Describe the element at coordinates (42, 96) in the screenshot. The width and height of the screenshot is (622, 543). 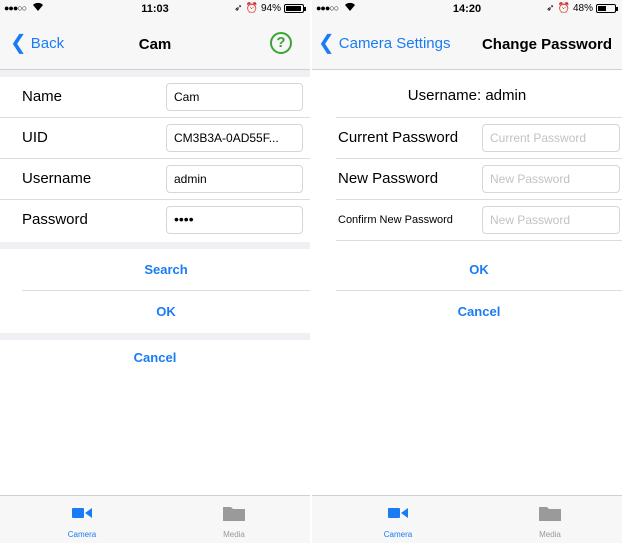
I see `name-label: Name` at that location.